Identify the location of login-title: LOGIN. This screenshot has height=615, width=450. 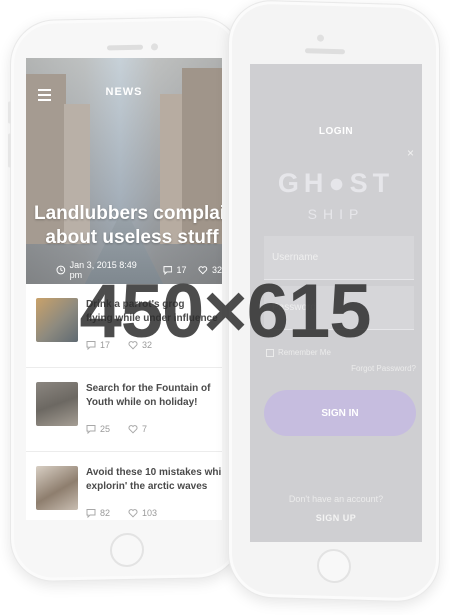
(336, 131).